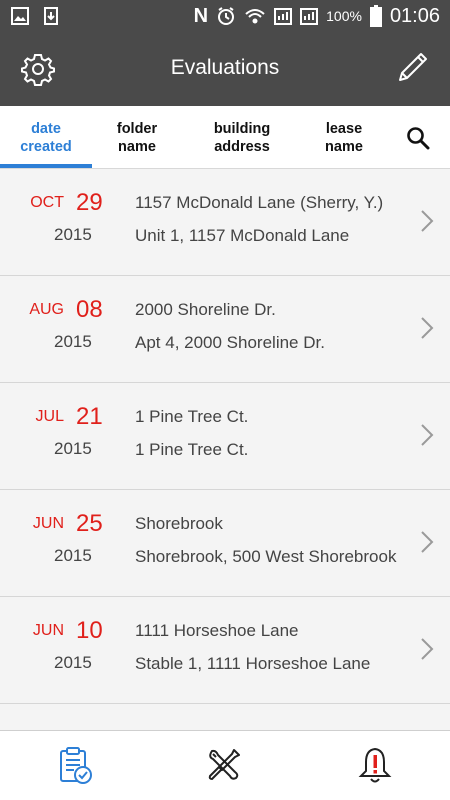 Image resolution: width=450 pixels, height=800 pixels. Describe the element at coordinates (205, 309) in the screenshot. I see `evaluation-title: 2000 Shoreline Dr.` at that location.